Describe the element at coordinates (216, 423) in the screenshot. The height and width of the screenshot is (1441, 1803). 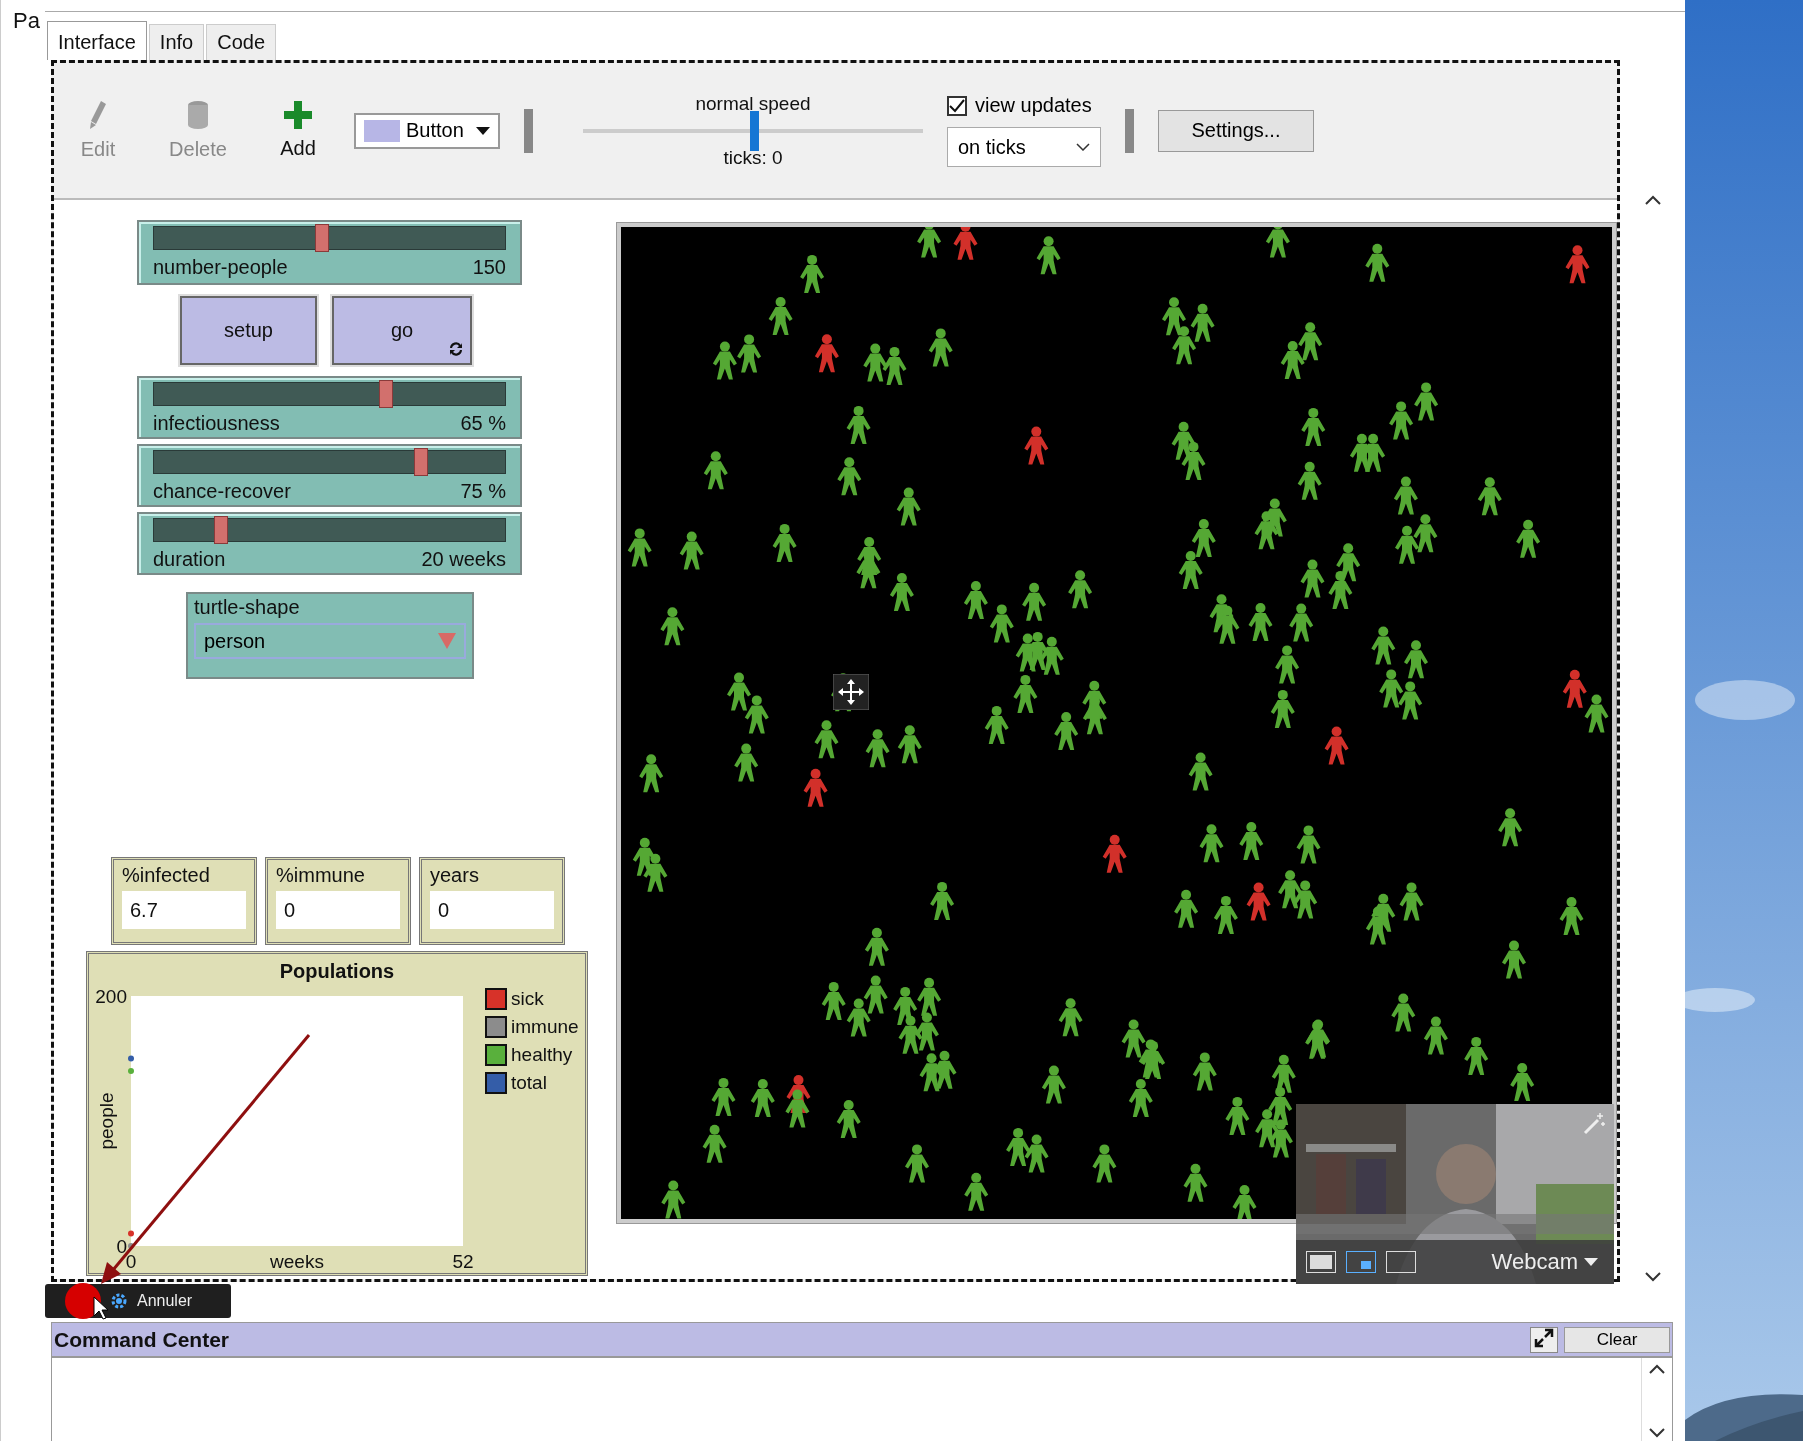
I see `slider-label: infectiousness` at that location.